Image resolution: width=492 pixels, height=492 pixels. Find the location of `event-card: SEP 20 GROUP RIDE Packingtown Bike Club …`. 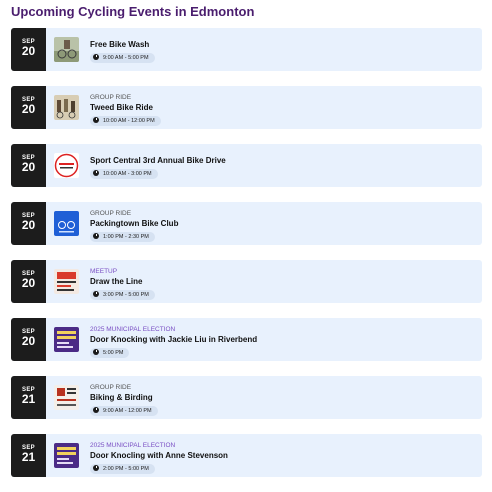

event-card: SEP 20 GROUP RIDE Packingtown Bike Club … is located at coordinates (246, 223).